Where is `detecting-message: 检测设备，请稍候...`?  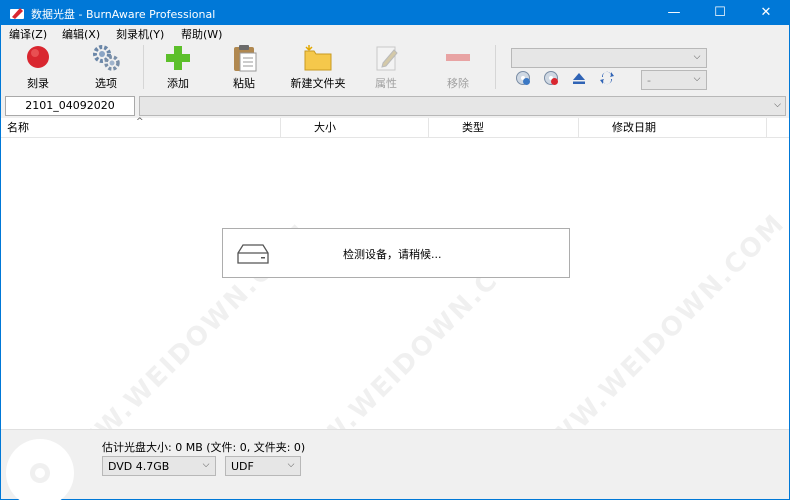 detecting-message: 检测设备，请稍候... is located at coordinates (392, 254).